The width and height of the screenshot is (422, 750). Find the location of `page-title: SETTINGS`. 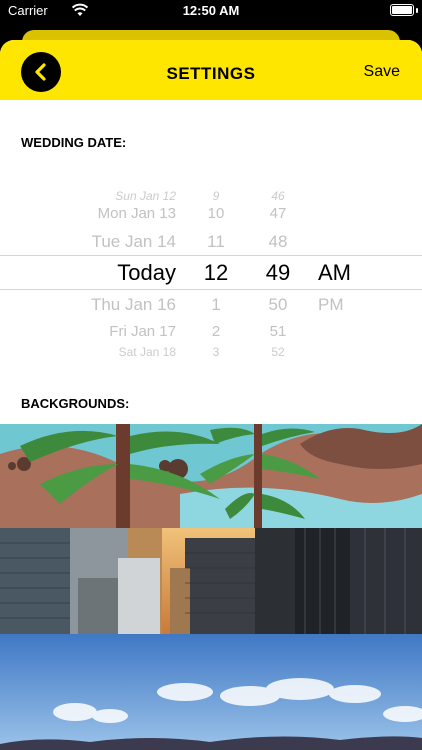

page-title: SETTINGS is located at coordinates (211, 73).